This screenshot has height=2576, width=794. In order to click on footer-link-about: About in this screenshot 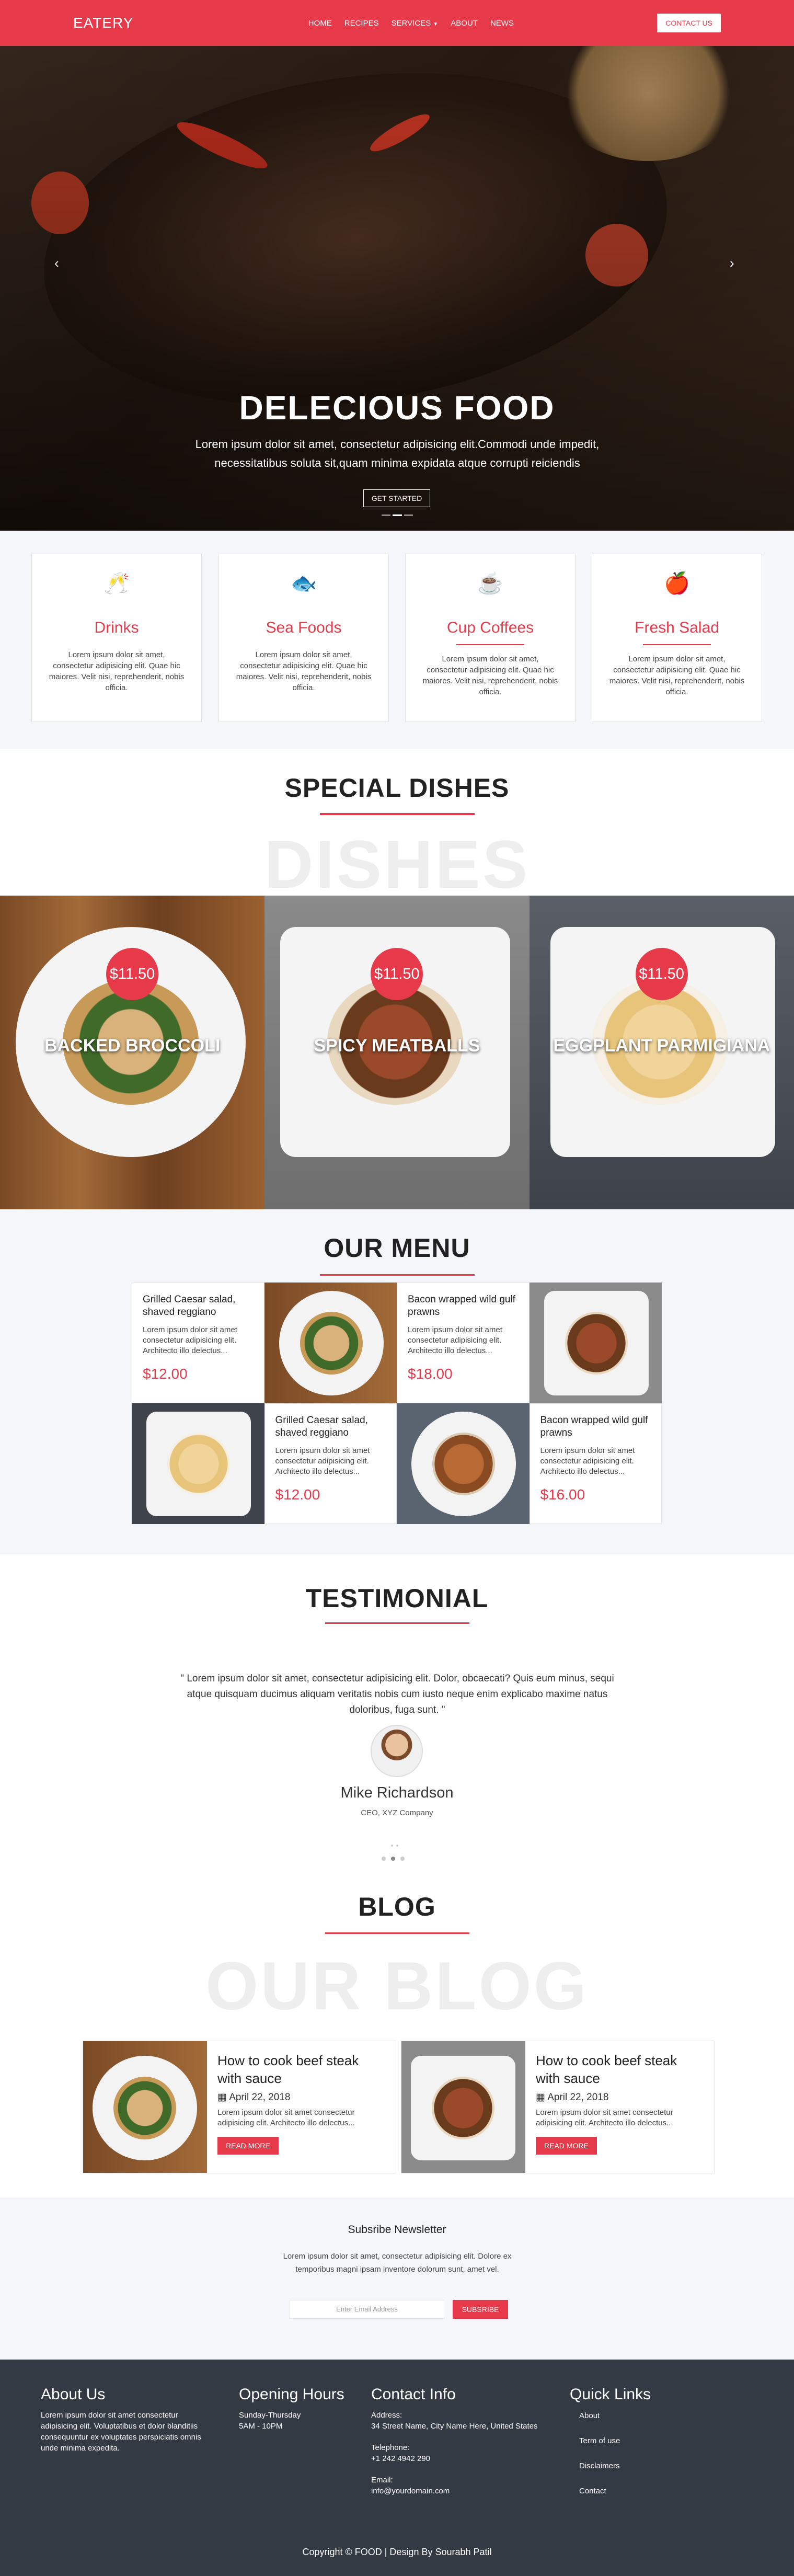, I will do `click(653, 2416)`.